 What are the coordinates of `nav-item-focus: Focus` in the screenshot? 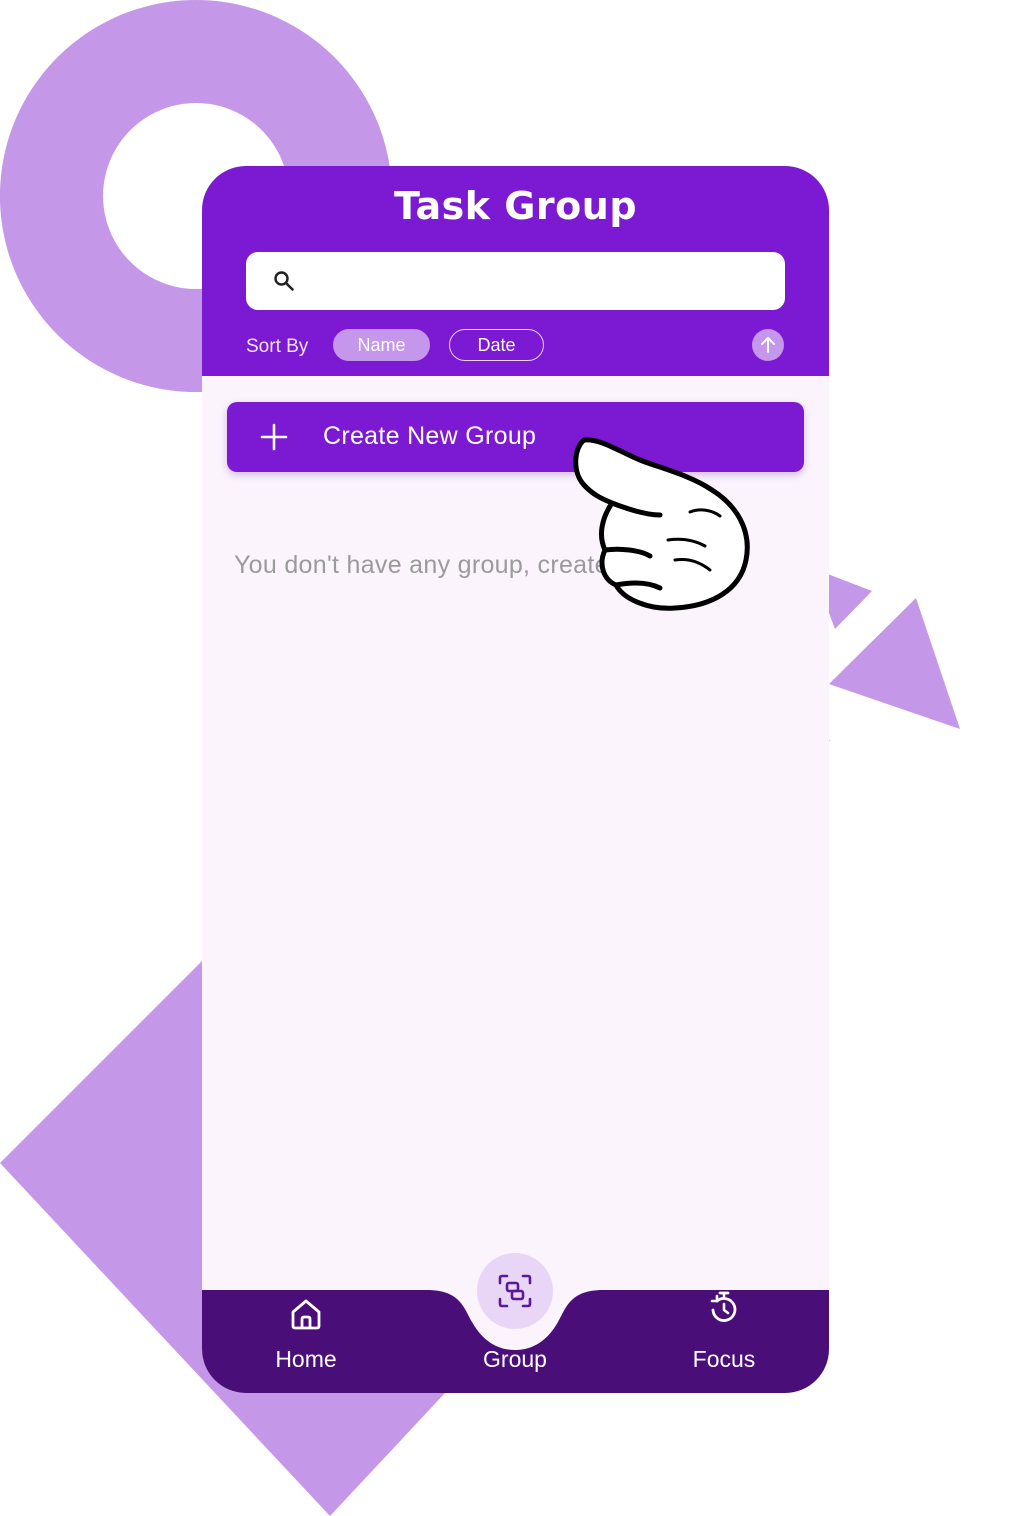 It's located at (724, 1332).